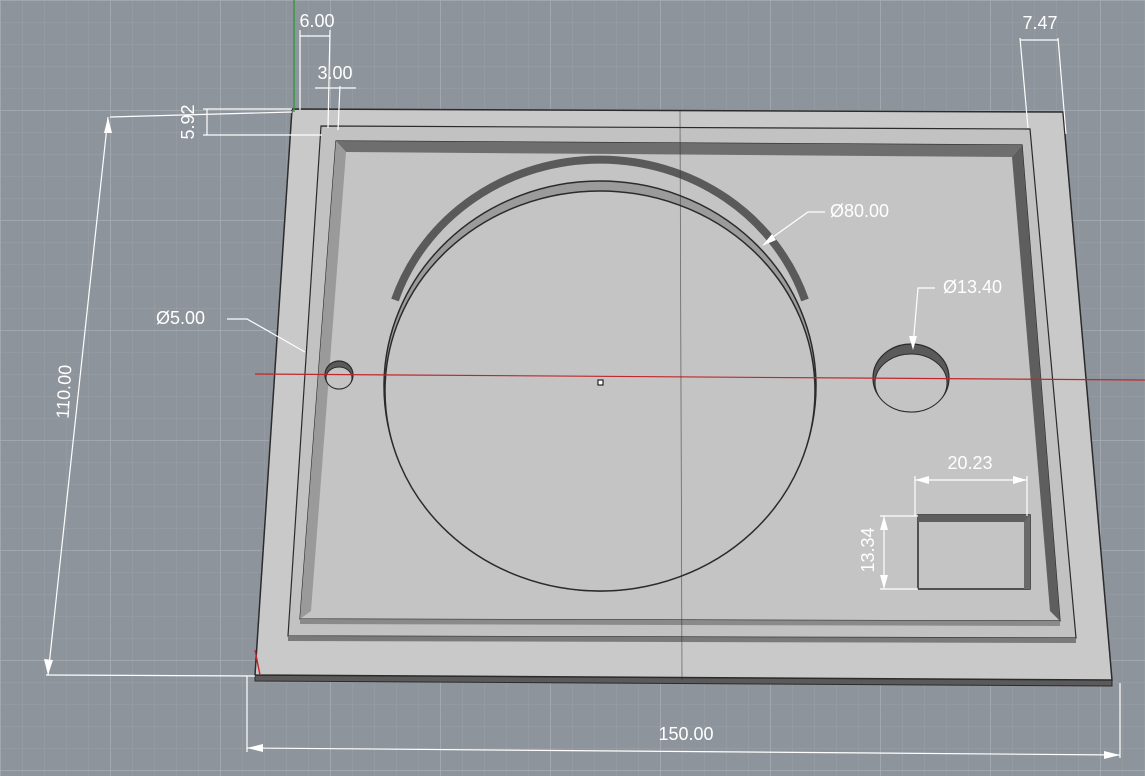 The image size is (1145, 776). I want to click on inner-step-dimension-text: 3.00, so click(334, 73).